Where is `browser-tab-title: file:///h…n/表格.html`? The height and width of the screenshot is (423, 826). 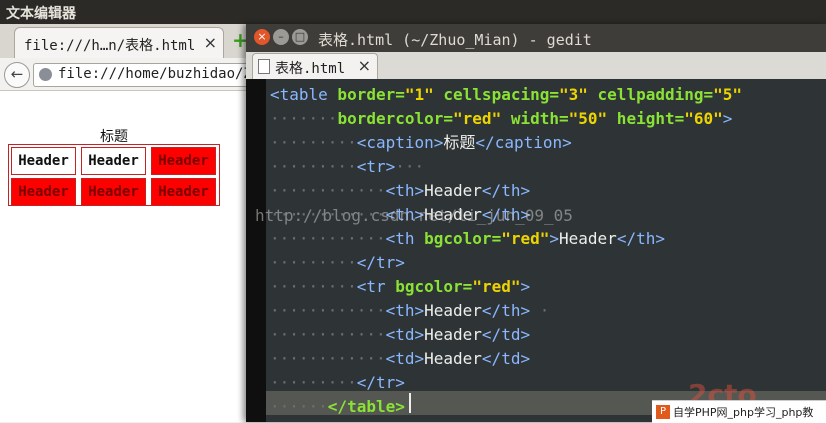 browser-tab-title: file:///h…n/表格.html is located at coordinates (110, 46).